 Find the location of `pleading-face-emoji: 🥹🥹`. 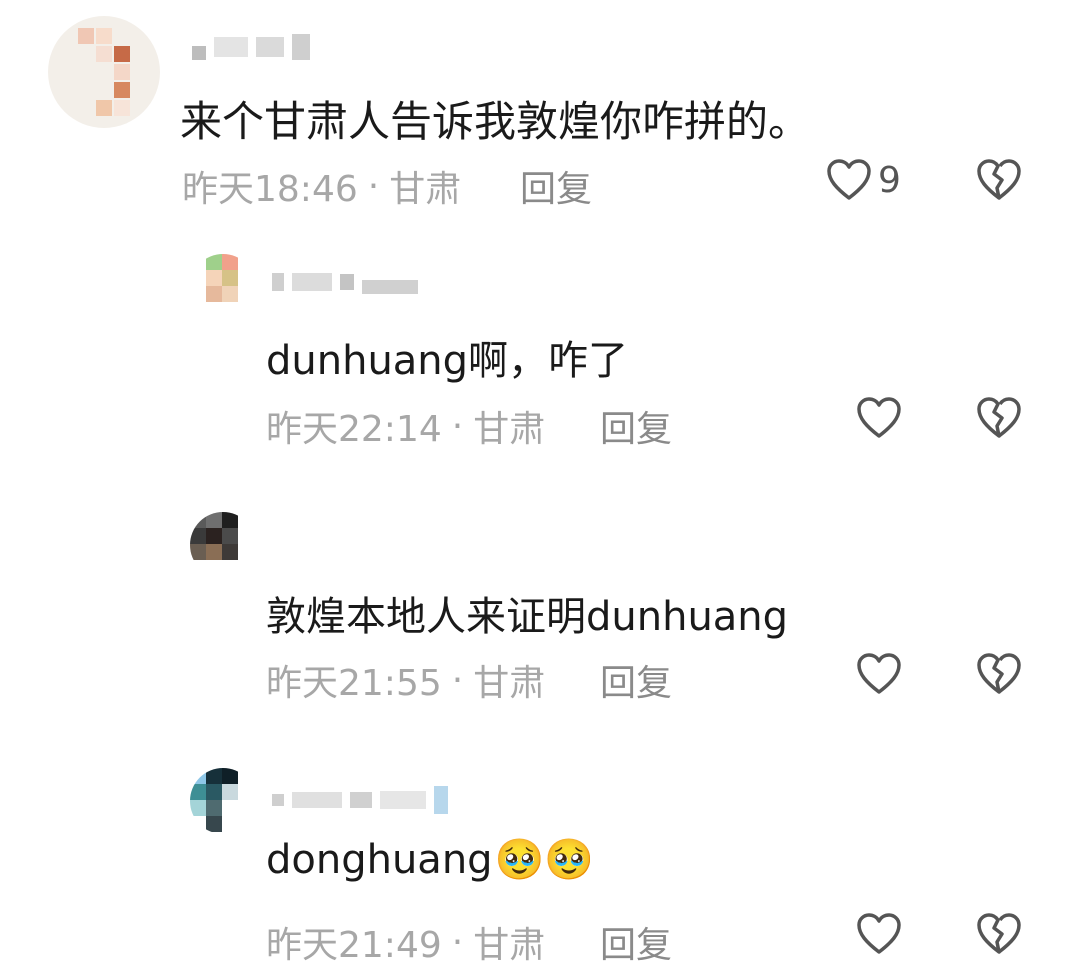

pleading-face-emoji: 🥹🥹 is located at coordinates (544, 860).